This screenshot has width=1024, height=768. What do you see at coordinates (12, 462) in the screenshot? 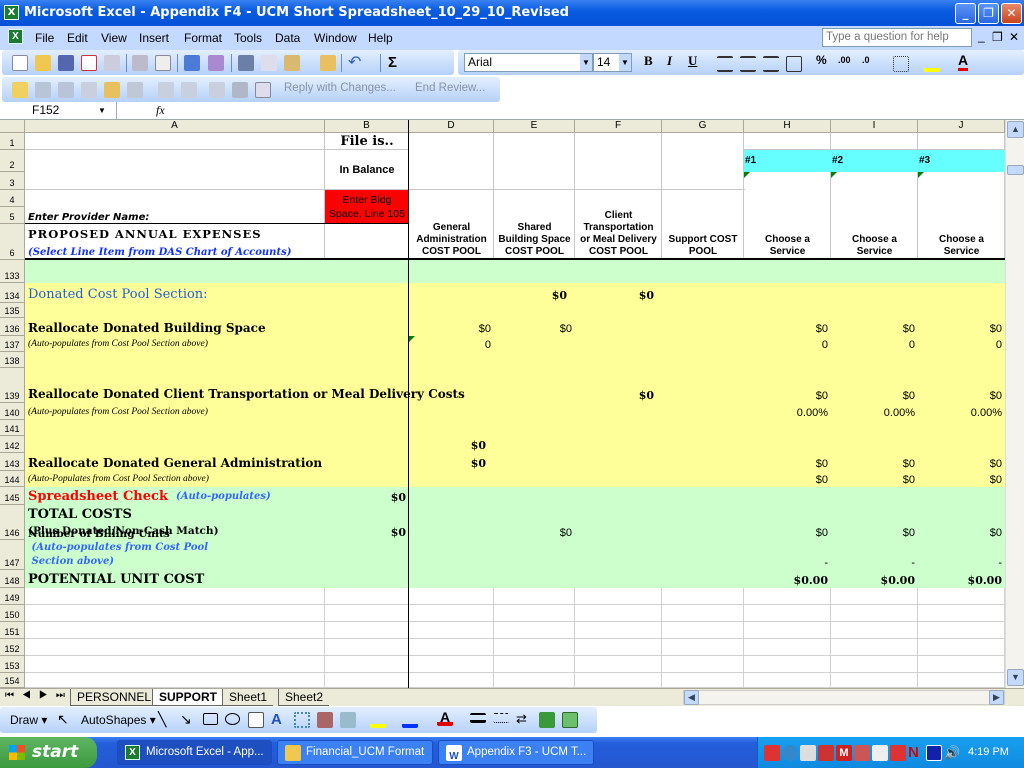
I see `row-header: 143` at bounding box center [12, 462].